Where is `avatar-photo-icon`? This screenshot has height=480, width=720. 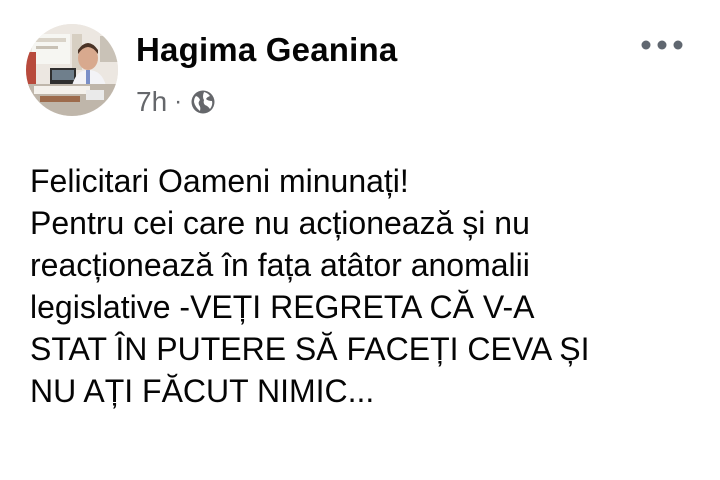 avatar-photo-icon is located at coordinates (72, 70).